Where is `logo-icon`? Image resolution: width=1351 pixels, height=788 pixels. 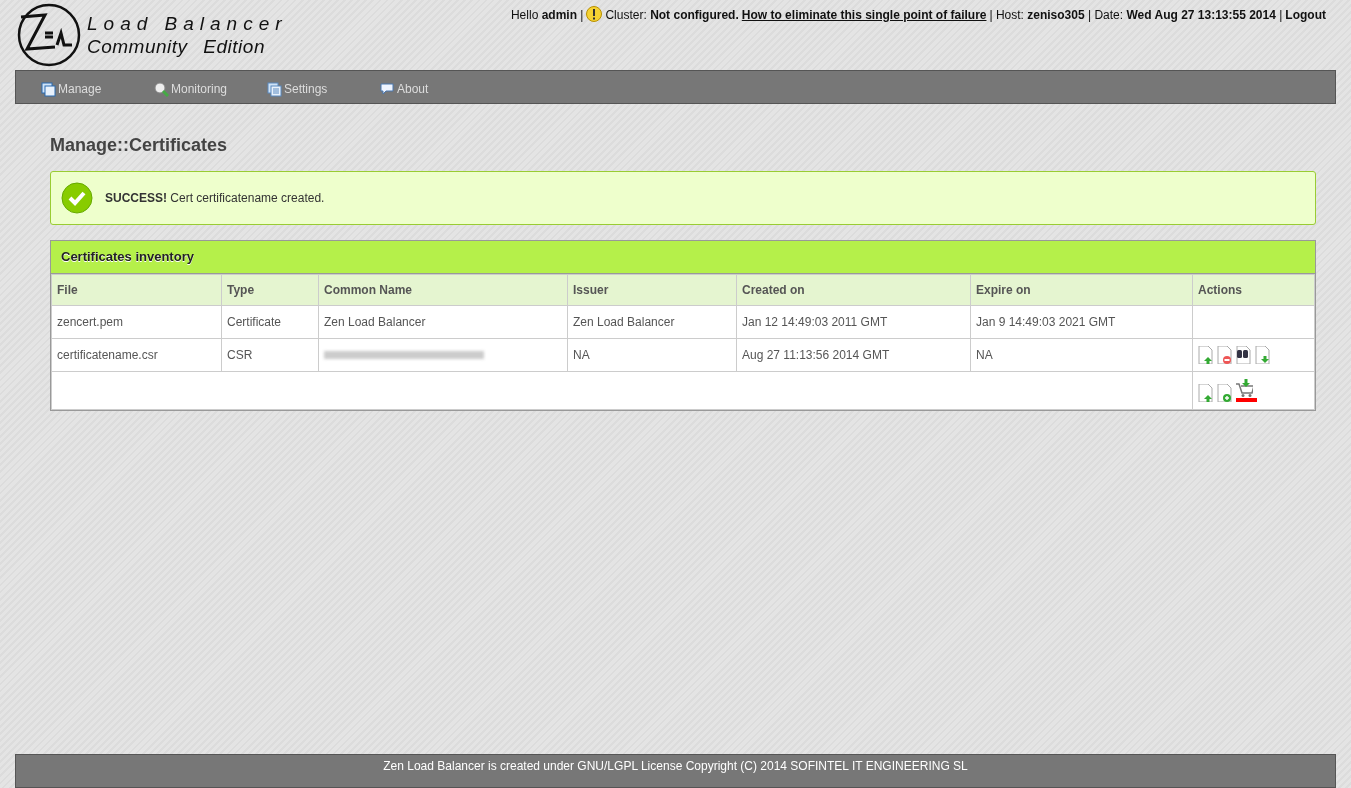 logo-icon is located at coordinates (49, 35).